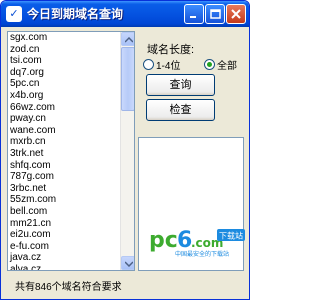 The image size is (320, 300). Describe the element at coordinates (64, 154) in the screenshot. I see `list-item: 3trk.net` at that location.